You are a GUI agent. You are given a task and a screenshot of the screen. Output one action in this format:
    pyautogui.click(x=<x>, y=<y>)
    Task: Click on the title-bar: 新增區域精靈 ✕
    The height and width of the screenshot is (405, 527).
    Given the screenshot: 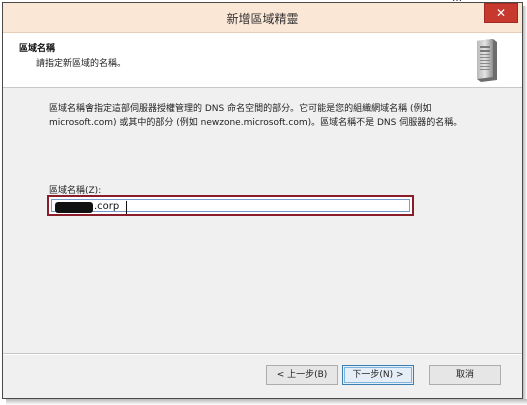 What is the action you would take?
    pyautogui.click(x=262, y=18)
    